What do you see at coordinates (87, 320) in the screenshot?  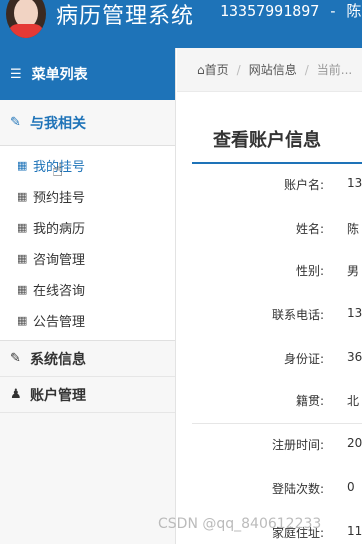 I see `sidebar-item-announcements: ▦ 公告管理` at bounding box center [87, 320].